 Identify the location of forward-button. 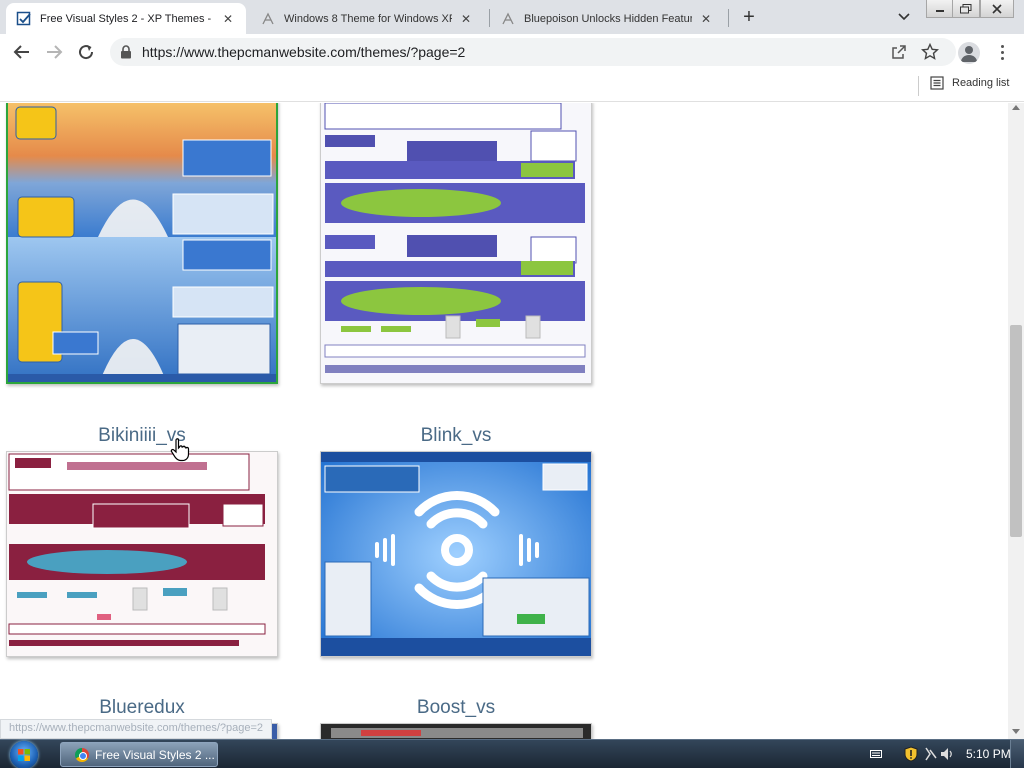
(54, 52).